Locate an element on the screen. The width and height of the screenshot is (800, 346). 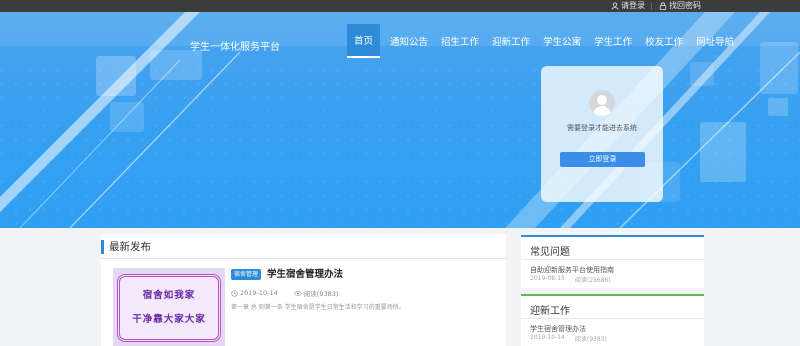
find-password-label: 找回密码 is located at coordinates (685, 5).